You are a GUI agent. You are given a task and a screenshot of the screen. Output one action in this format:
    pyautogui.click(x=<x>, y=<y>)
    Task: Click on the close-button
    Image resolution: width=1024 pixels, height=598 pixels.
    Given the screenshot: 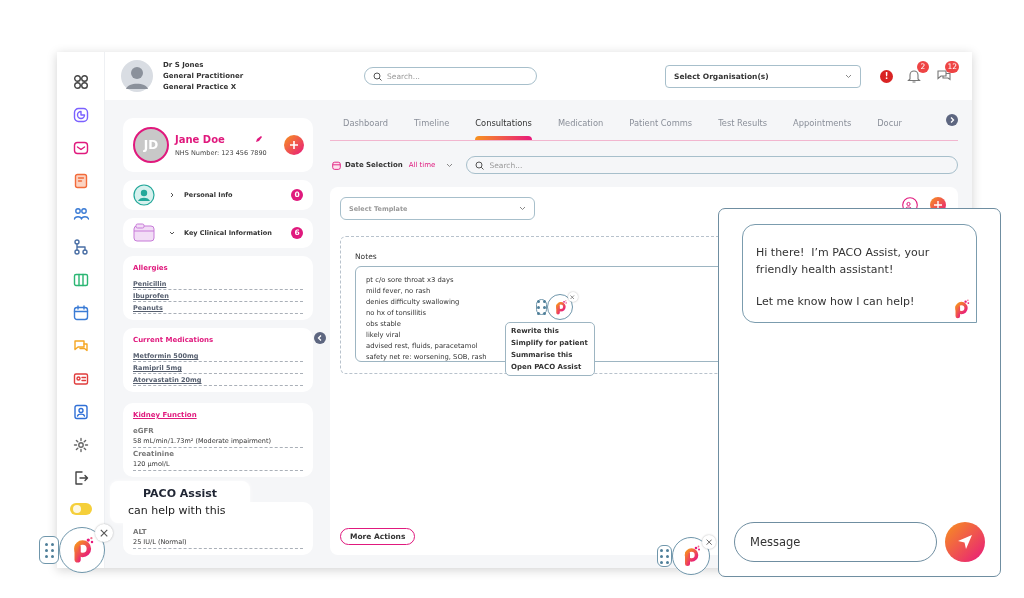 What is the action you would take?
    pyautogui.click(x=572, y=297)
    